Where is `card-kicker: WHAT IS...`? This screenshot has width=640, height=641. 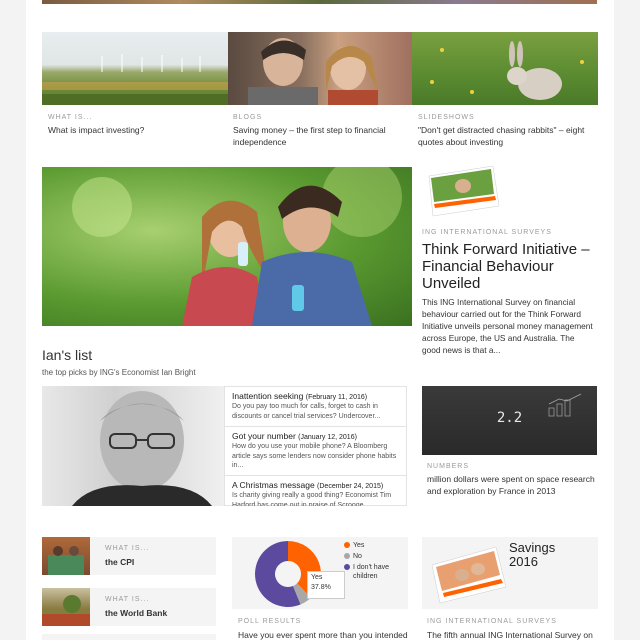 card-kicker: WHAT IS... is located at coordinates (70, 117).